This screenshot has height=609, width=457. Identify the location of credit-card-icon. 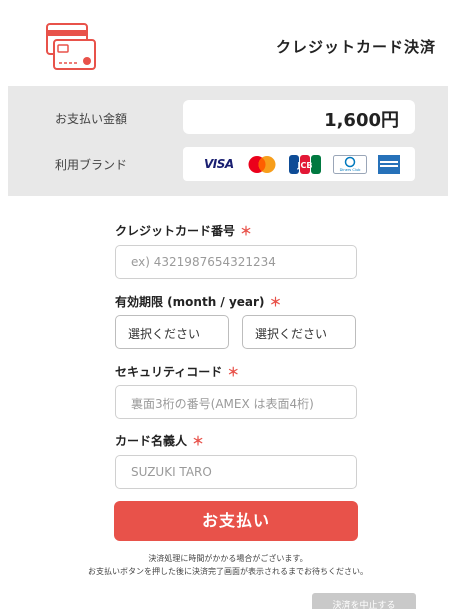
(71, 46).